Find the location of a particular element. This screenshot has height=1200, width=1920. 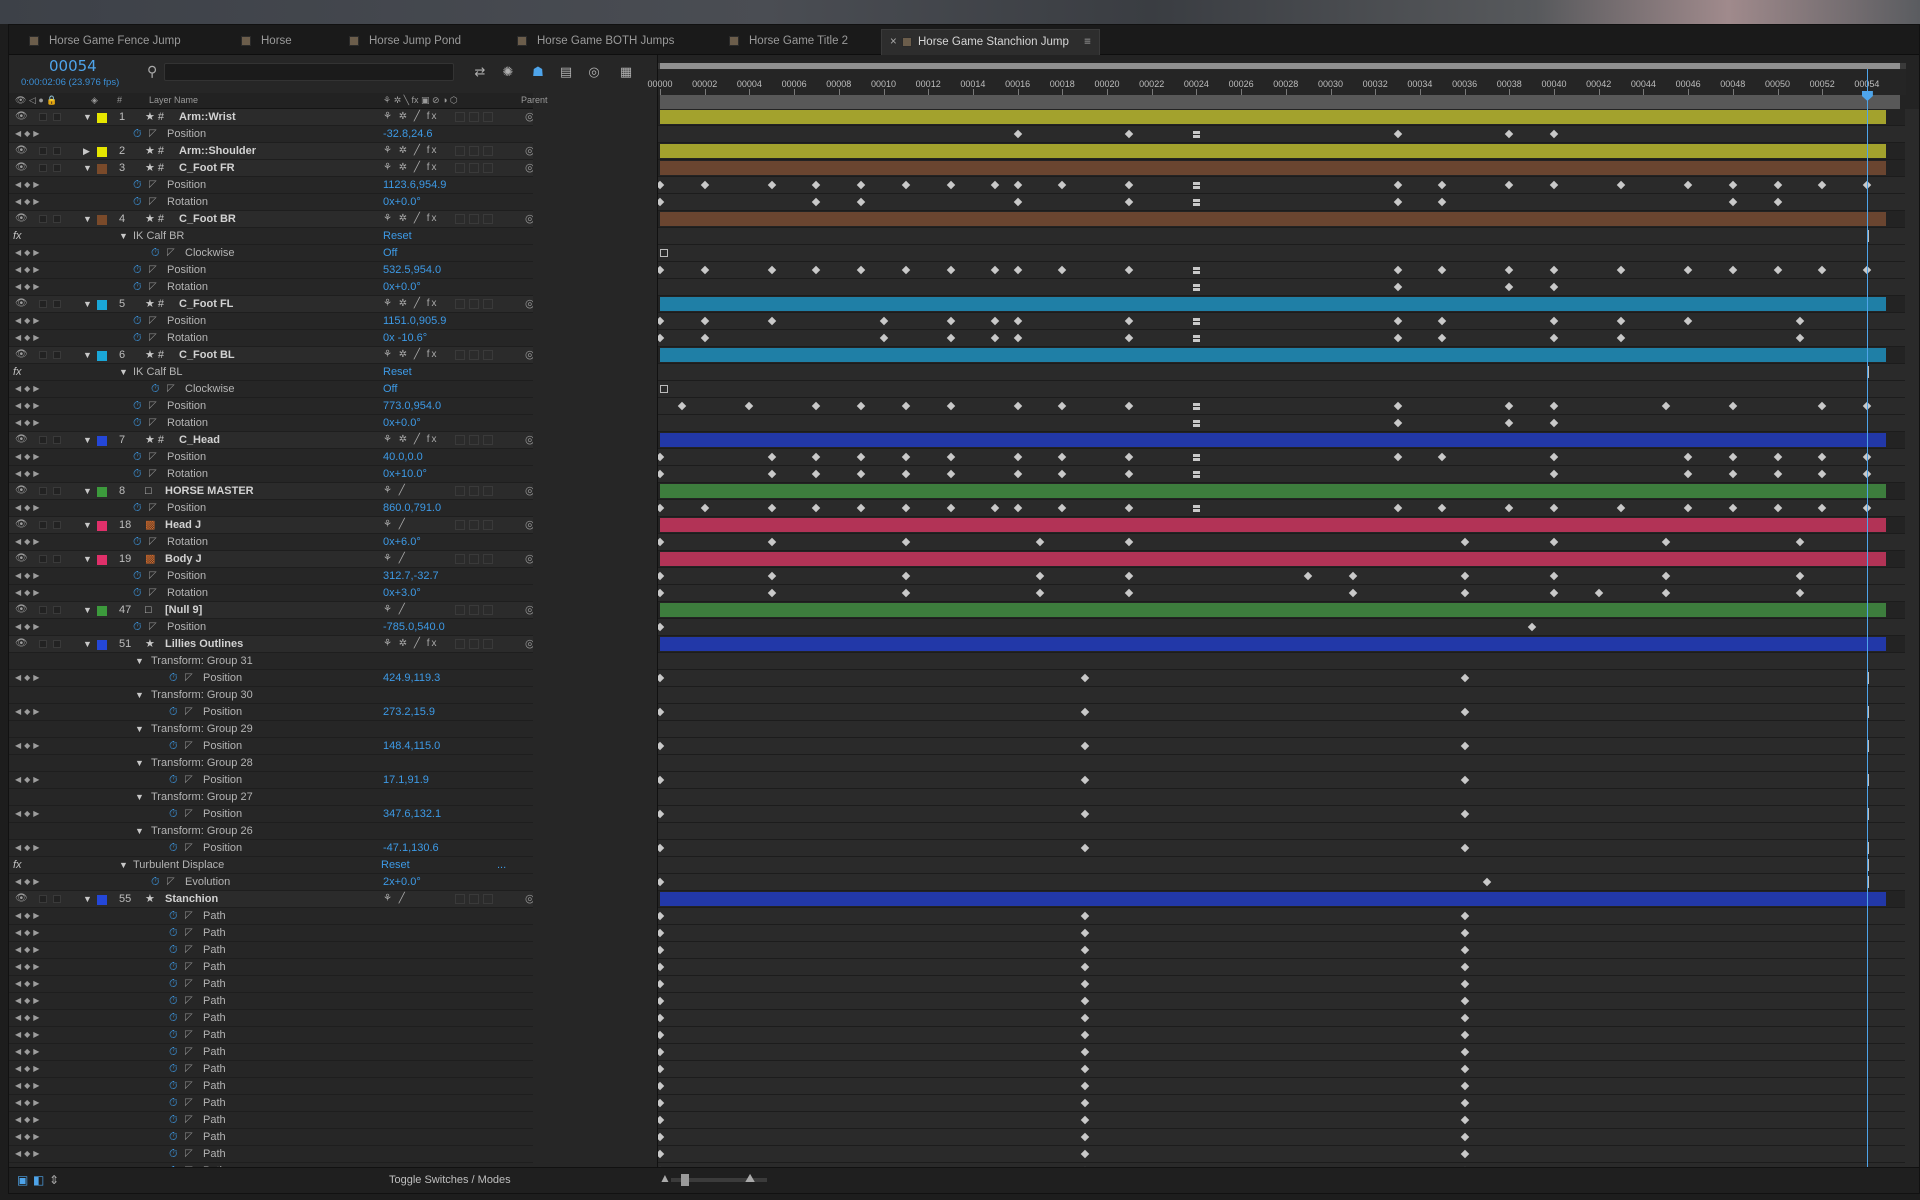

layer-duration-bar is located at coordinates (1273, 151).